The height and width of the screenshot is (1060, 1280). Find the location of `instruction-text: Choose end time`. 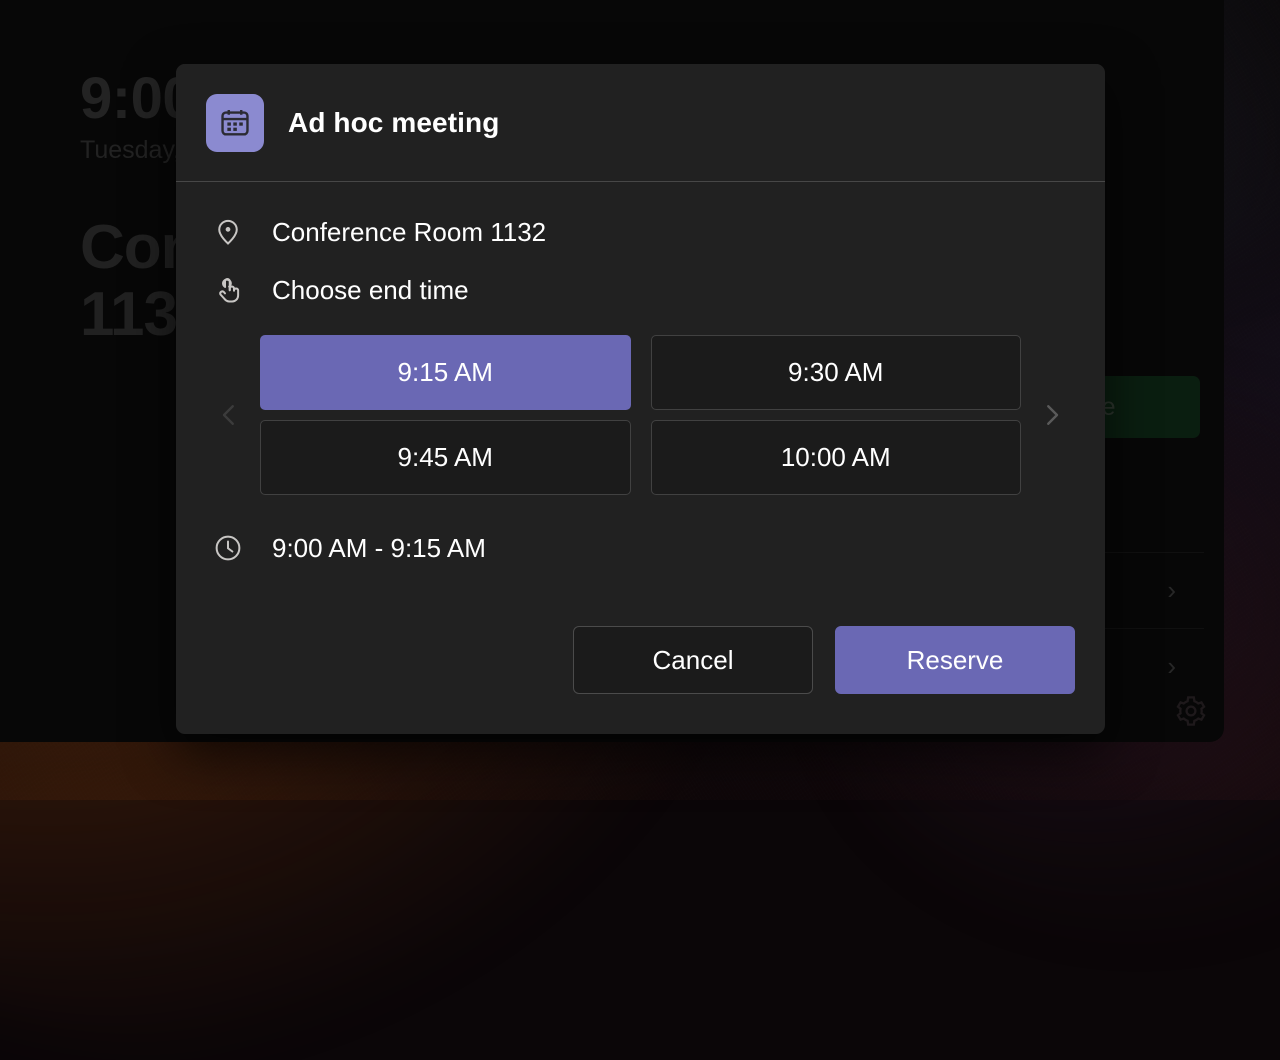

instruction-text: Choose end time is located at coordinates (370, 290).